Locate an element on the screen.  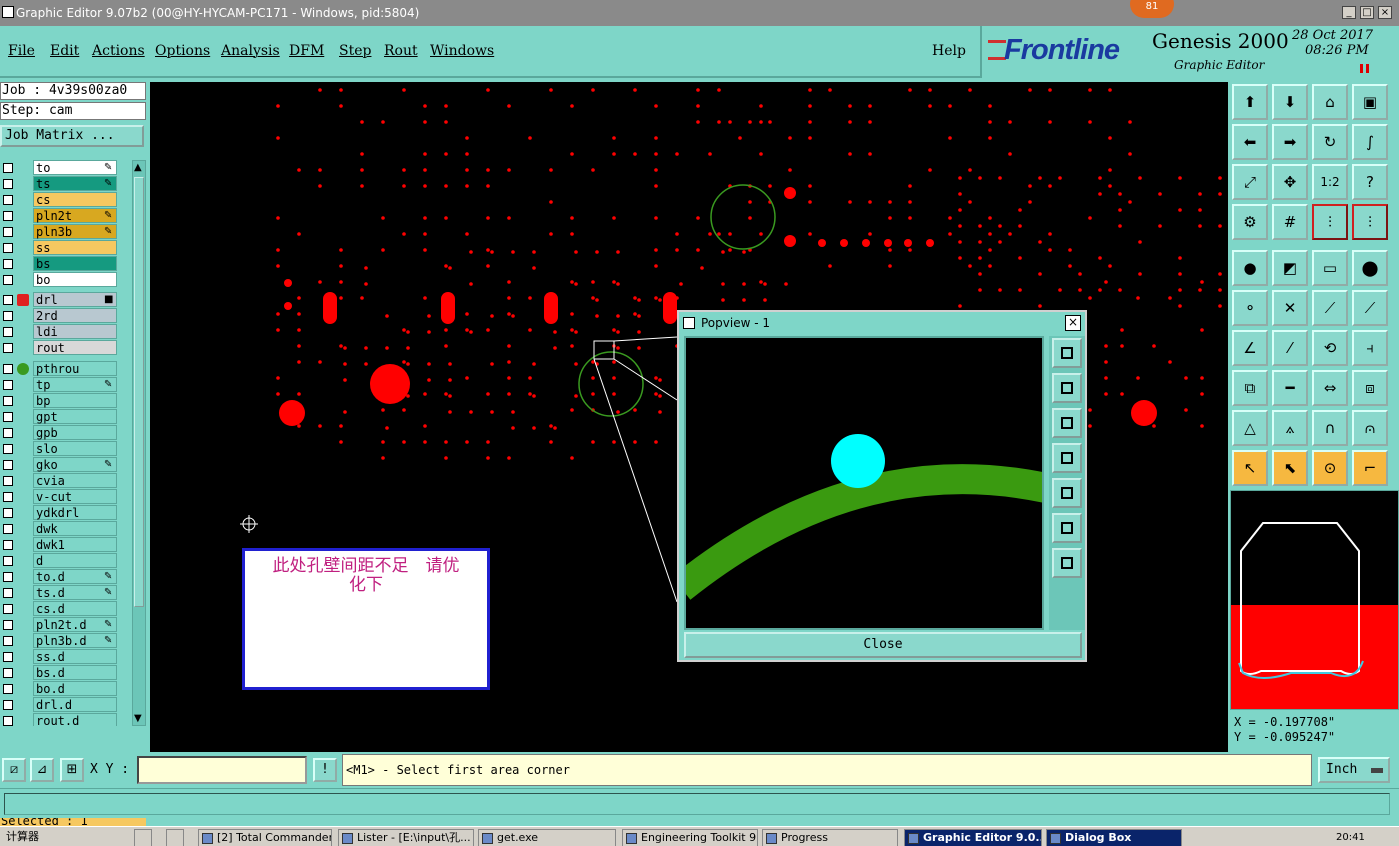
triangle-tool-button: △ is located at coordinates (1250, 428).